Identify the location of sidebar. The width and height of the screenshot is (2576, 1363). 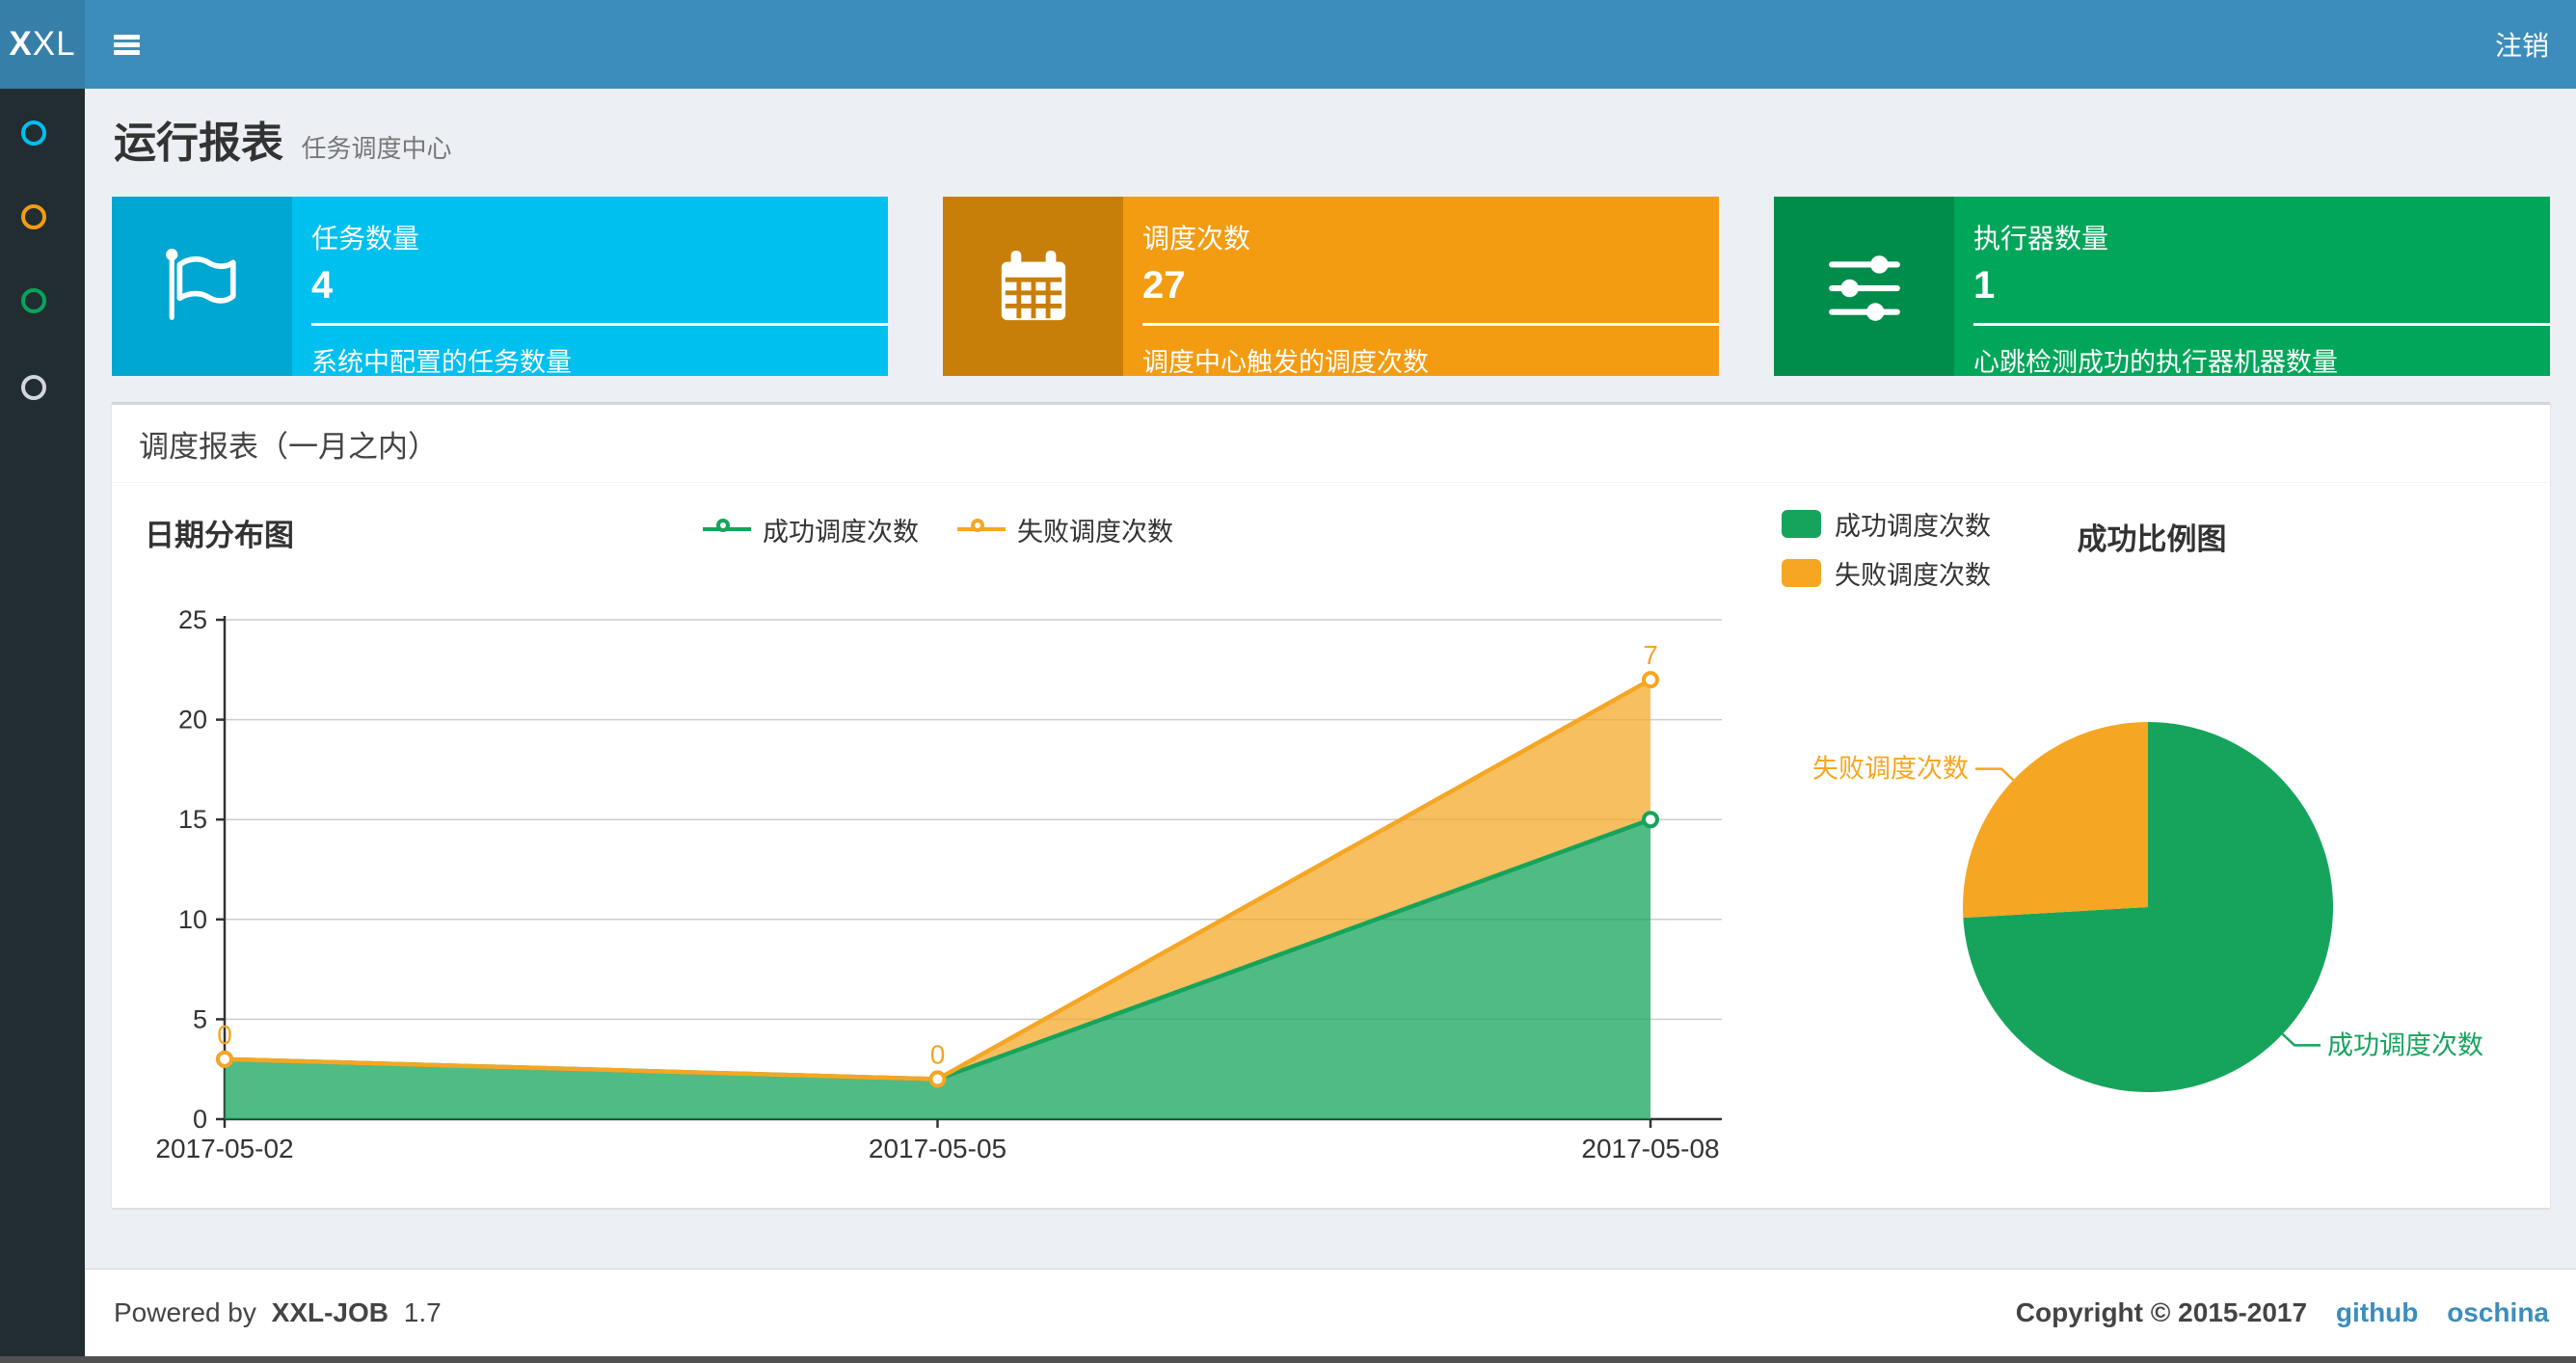
(42, 722).